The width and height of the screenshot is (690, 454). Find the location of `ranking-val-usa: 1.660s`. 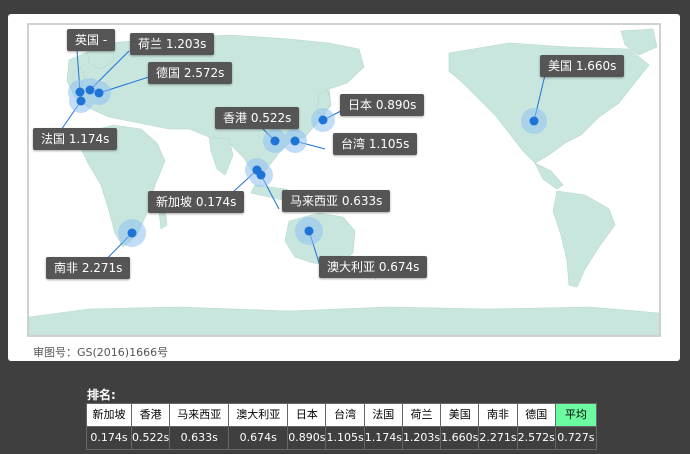

ranking-val-usa: 1.660s is located at coordinates (460, 438).